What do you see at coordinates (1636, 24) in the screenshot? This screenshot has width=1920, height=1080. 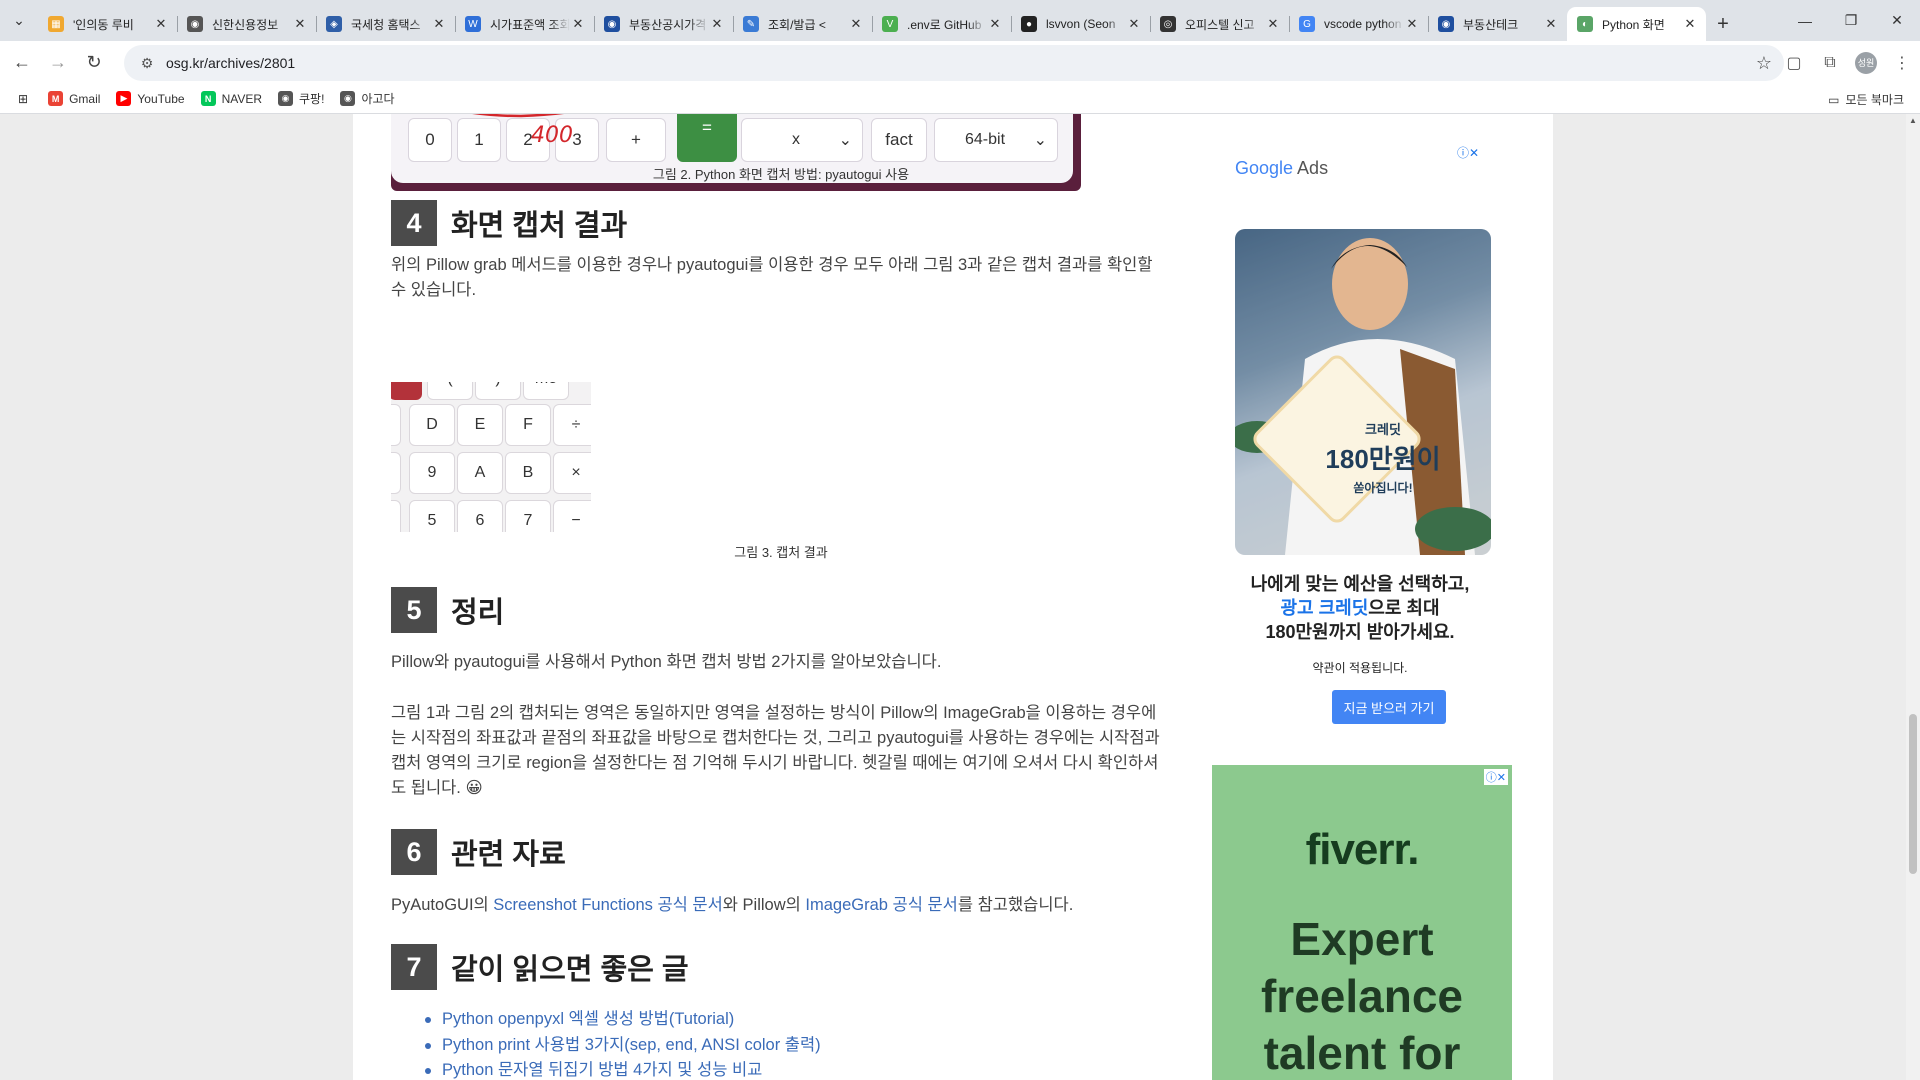 I see `browser-tab: ◐ Python 화면 ✕` at bounding box center [1636, 24].